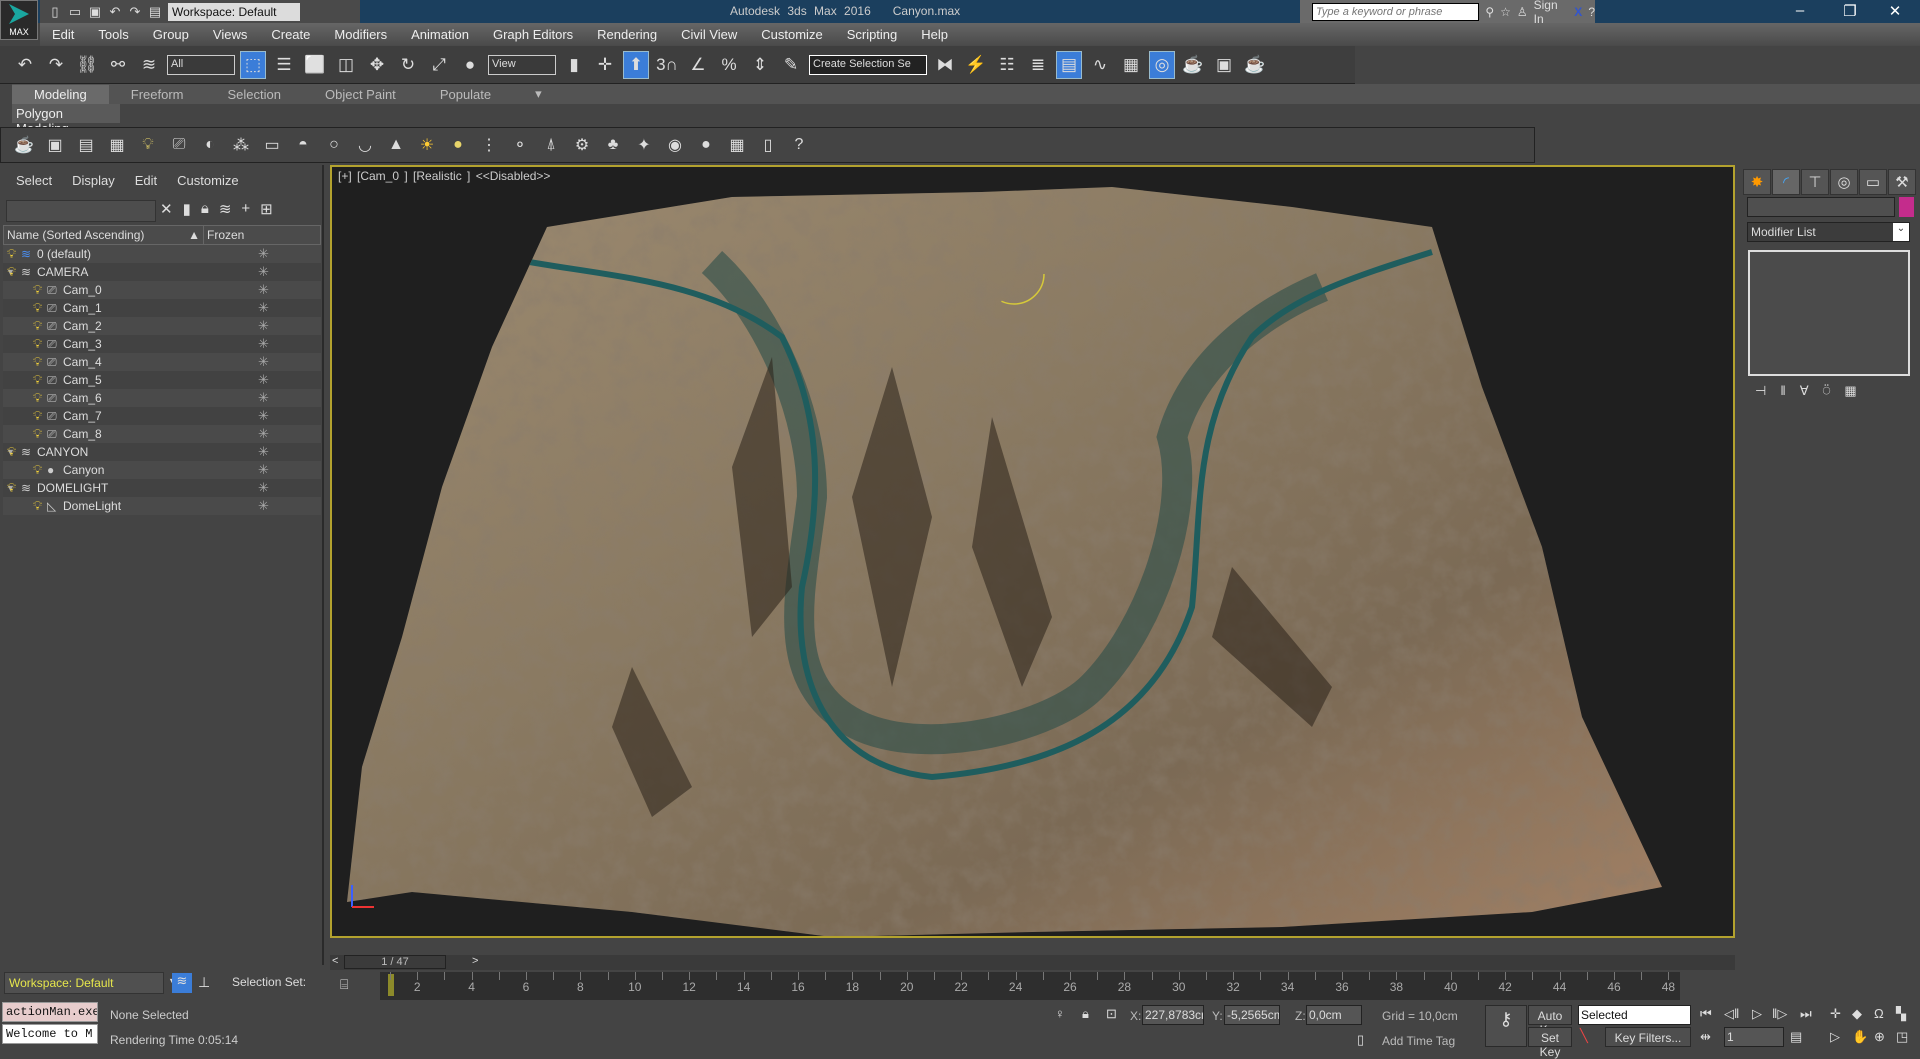 Image resolution: width=1920 pixels, height=1059 pixels. What do you see at coordinates (1396, 11) in the screenshot?
I see `search-input` at bounding box center [1396, 11].